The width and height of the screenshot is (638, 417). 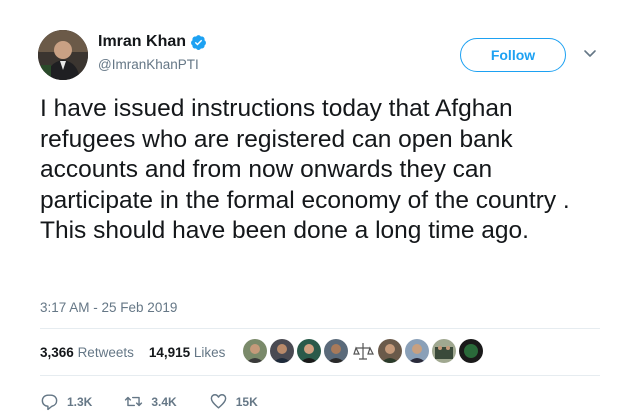 What do you see at coordinates (142, 42) in the screenshot?
I see `author-name-text: Imran Khan` at bounding box center [142, 42].